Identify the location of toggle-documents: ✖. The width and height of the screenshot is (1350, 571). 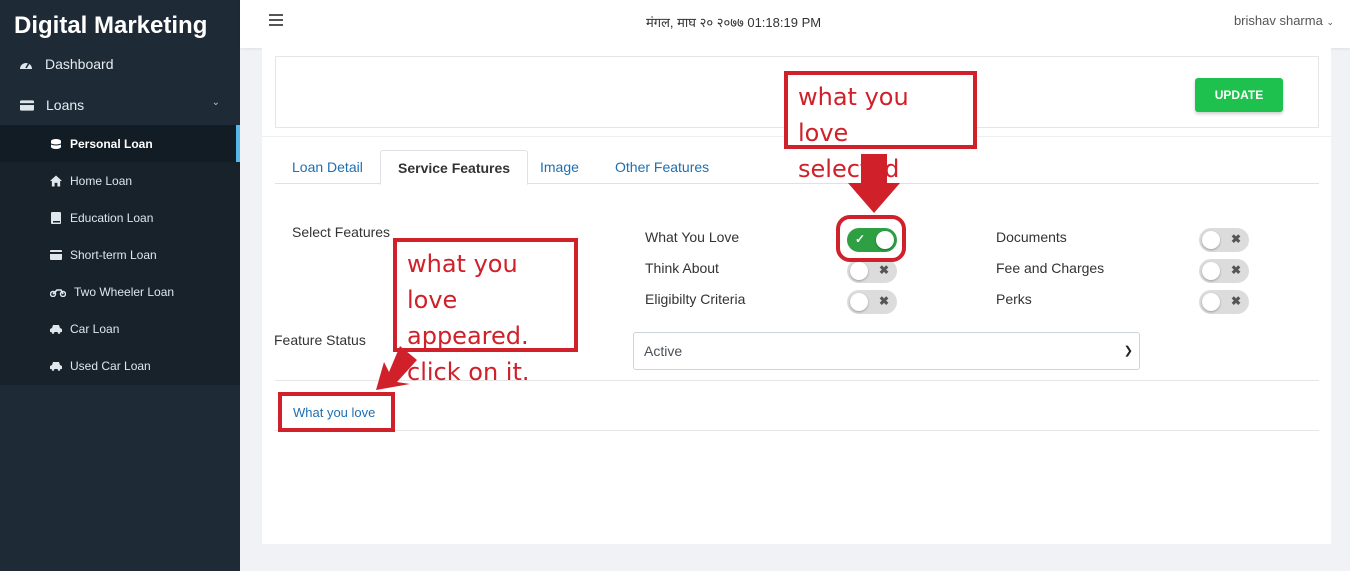
(1224, 240).